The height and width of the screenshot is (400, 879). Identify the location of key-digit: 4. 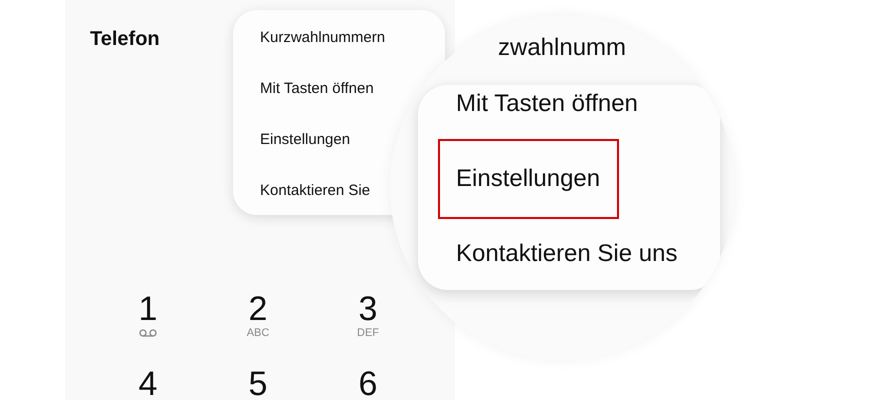
(148, 383).